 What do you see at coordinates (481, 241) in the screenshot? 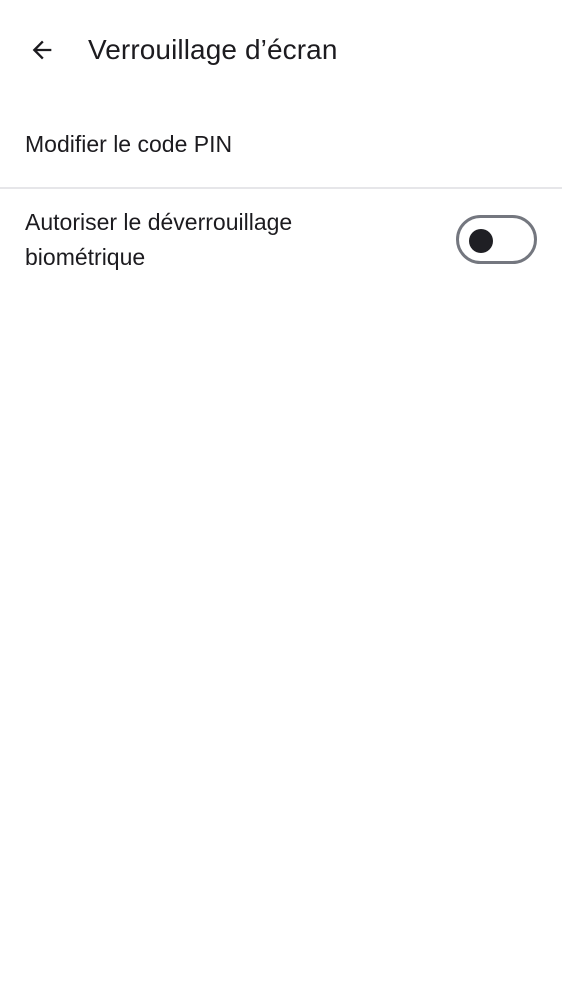
I see `switch-thumb` at bounding box center [481, 241].